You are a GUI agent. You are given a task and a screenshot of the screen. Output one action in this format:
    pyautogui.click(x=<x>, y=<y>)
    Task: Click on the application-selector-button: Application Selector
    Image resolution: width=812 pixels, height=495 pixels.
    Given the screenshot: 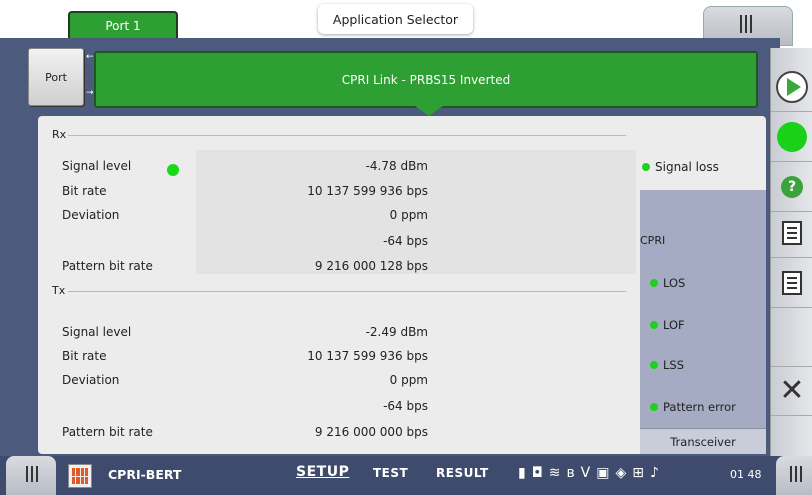 What is the action you would take?
    pyautogui.click(x=395, y=19)
    